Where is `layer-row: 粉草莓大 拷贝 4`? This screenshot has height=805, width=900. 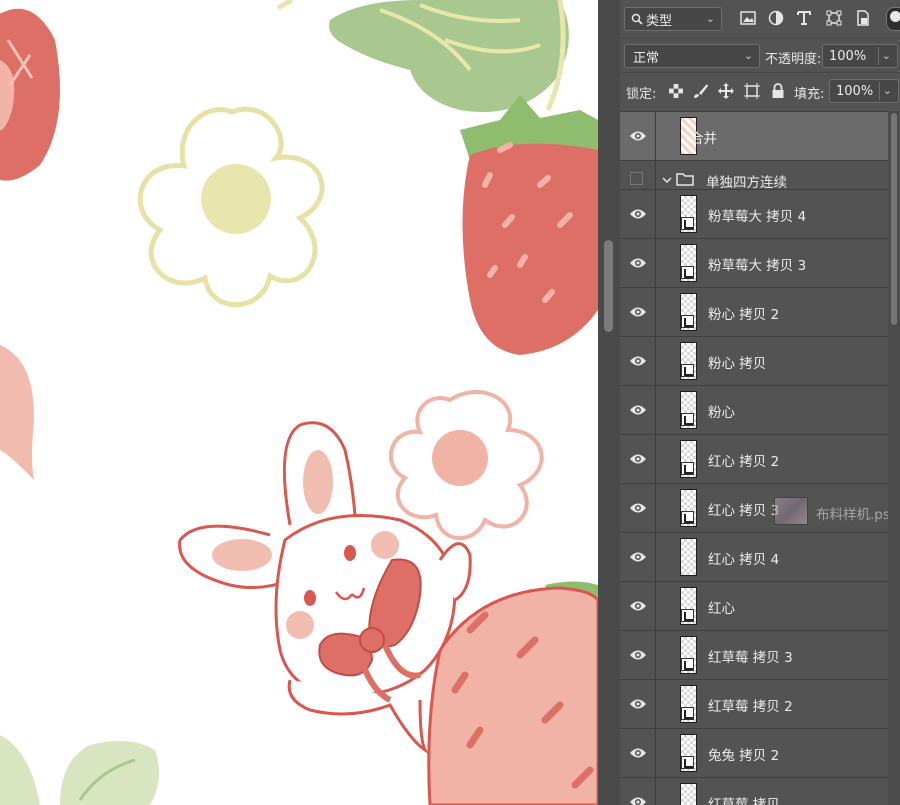 layer-row: 粉草莓大 拷贝 4 is located at coordinates (754, 214).